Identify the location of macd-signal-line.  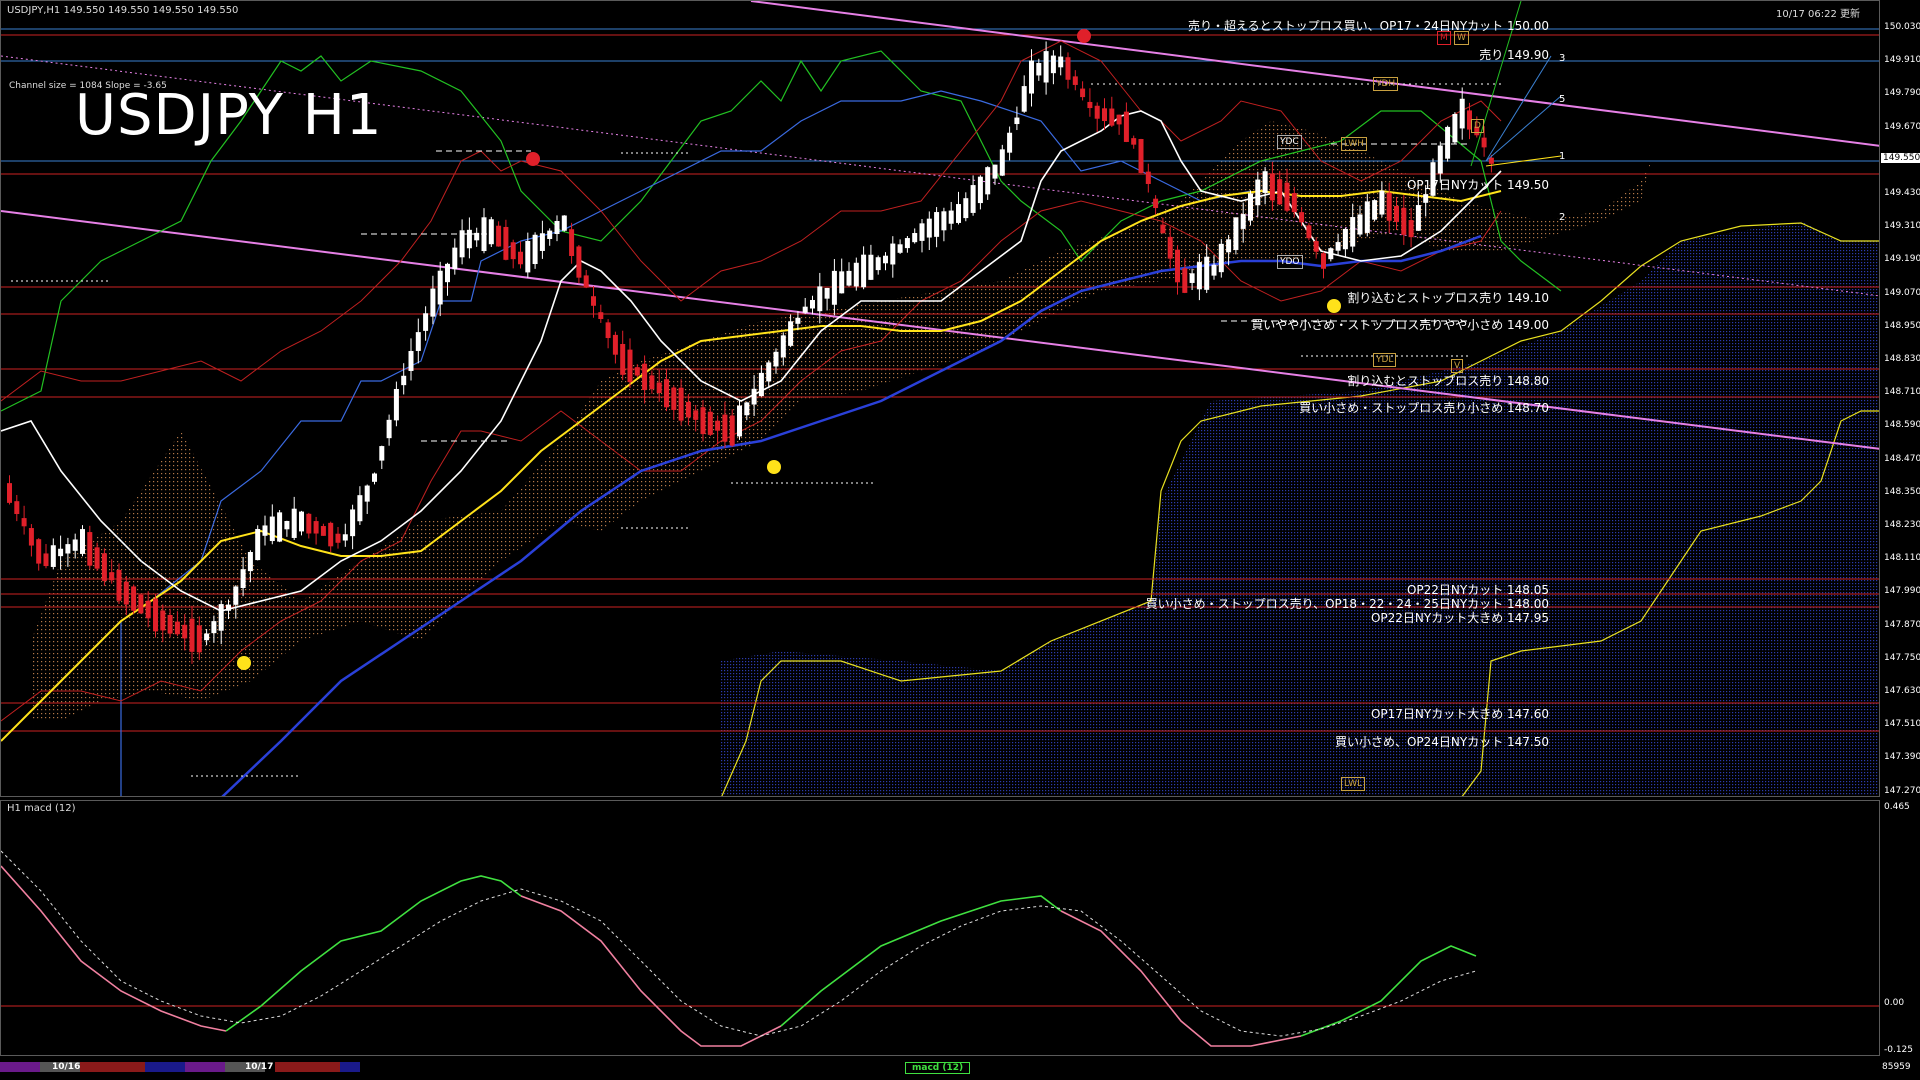
(739, 943).